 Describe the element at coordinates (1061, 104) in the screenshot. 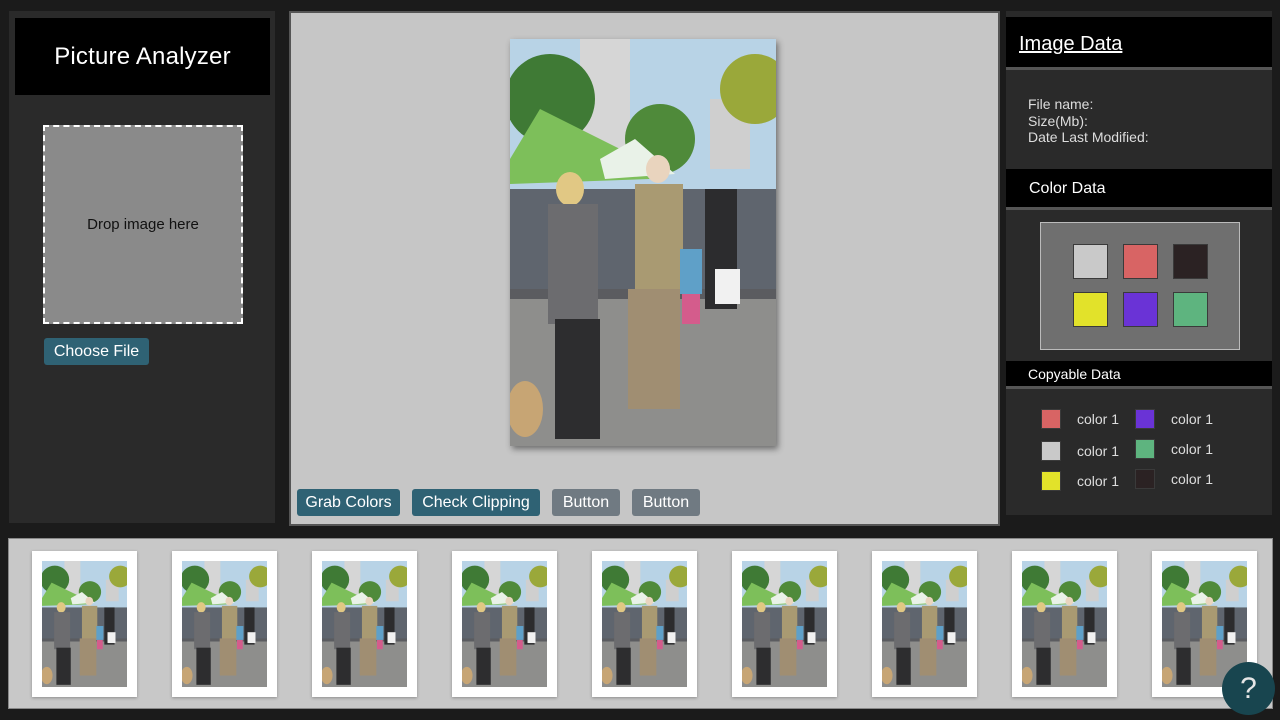

I see `file-name-label: File name:` at that location.